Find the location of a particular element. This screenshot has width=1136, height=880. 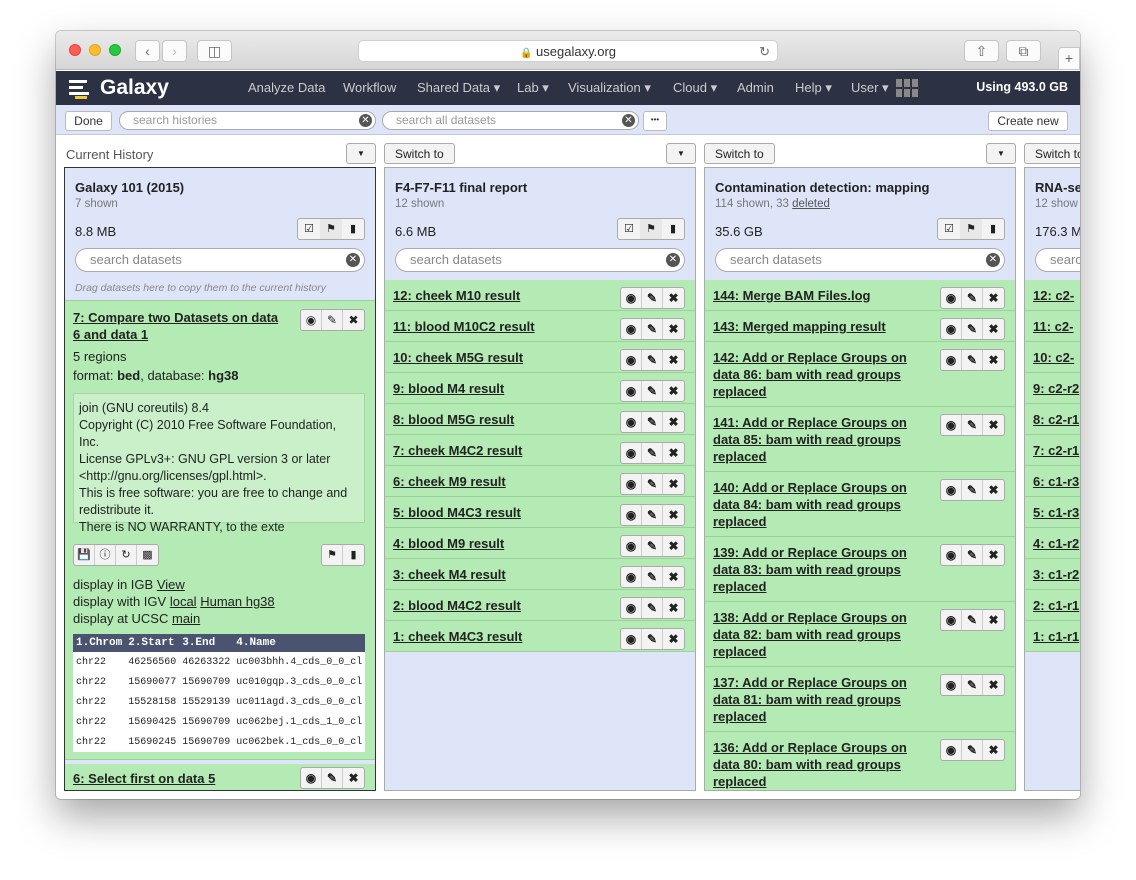

dataset-item: 4: c1-r2 is located at coordinates (1052, 543).